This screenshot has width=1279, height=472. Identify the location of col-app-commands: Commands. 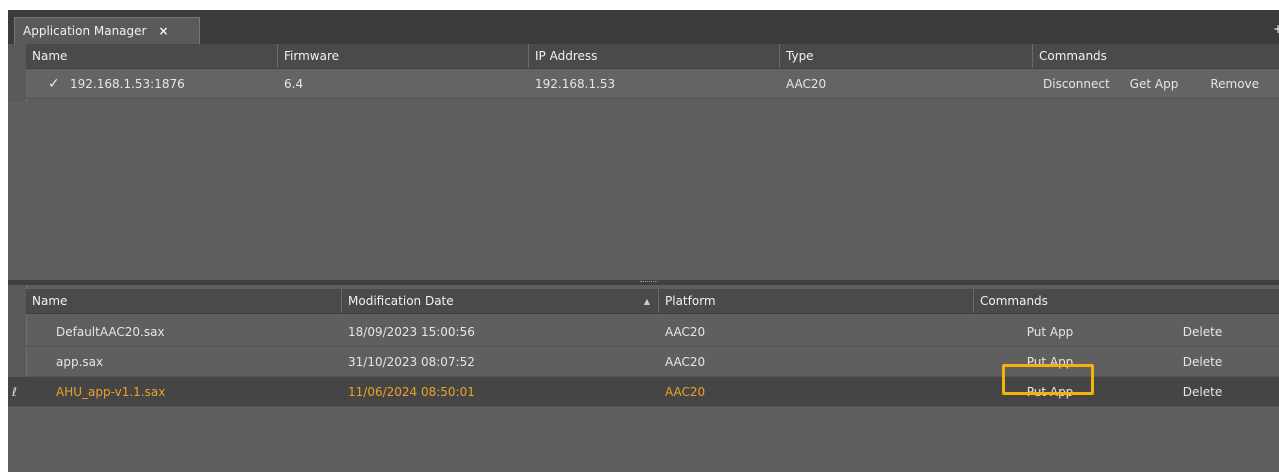
(1126, 301).